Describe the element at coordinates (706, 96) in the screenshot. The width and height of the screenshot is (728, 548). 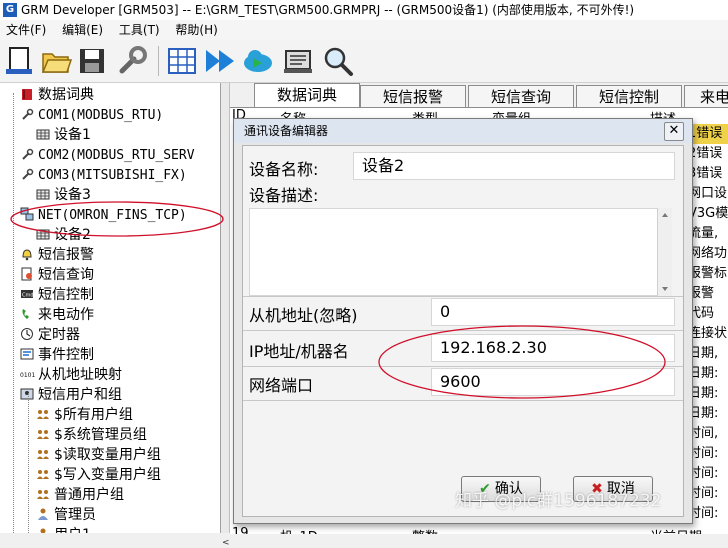
I see `tab-incoming-call: 来电` at that location.